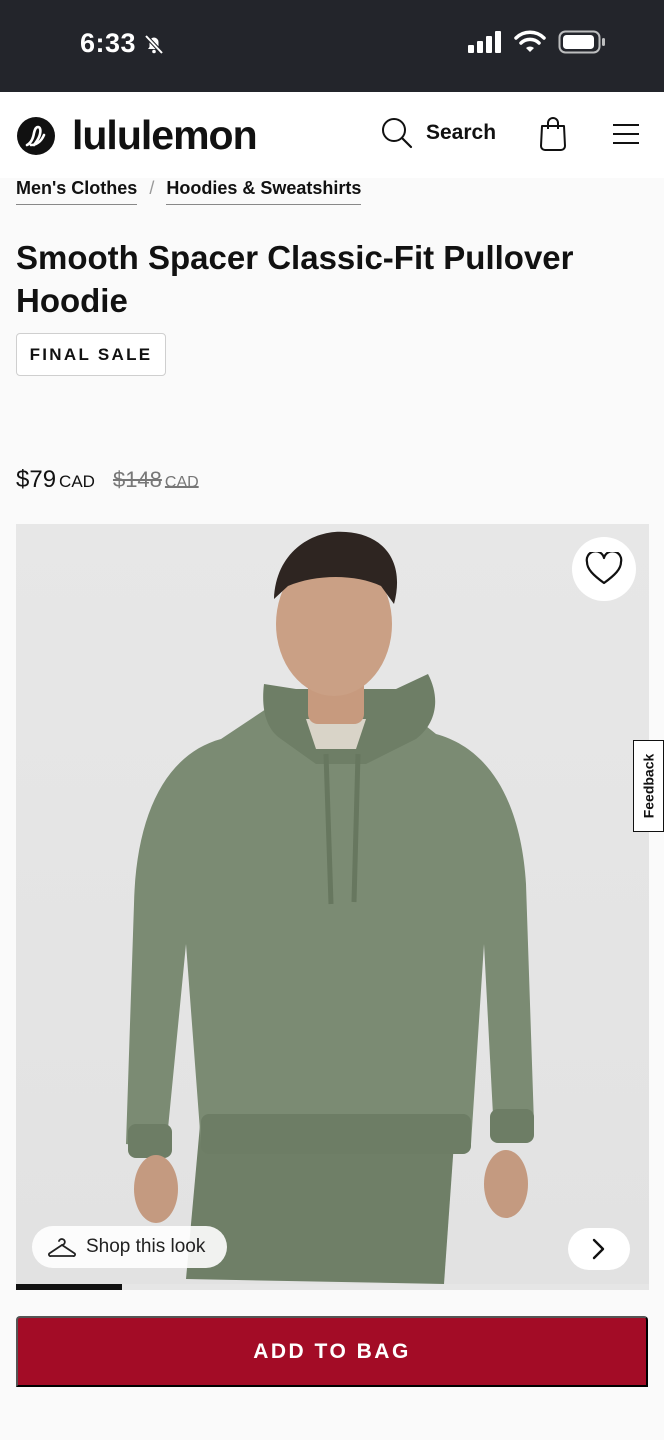 The width and height of the screenshot is (664, 1440). What do you see at coordinates (332, 46) in the screenshot?
I see `status-bar: 6:33` at bounding box center [332, 46].